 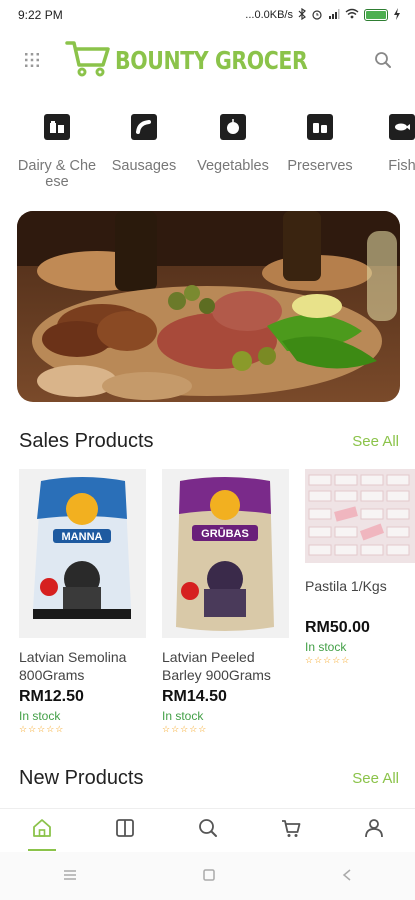 What do you see at coordinates (211, 60) in the screenshot?
I see `app-title: BOUNTY GROCER` at bounding box center [211, 60].